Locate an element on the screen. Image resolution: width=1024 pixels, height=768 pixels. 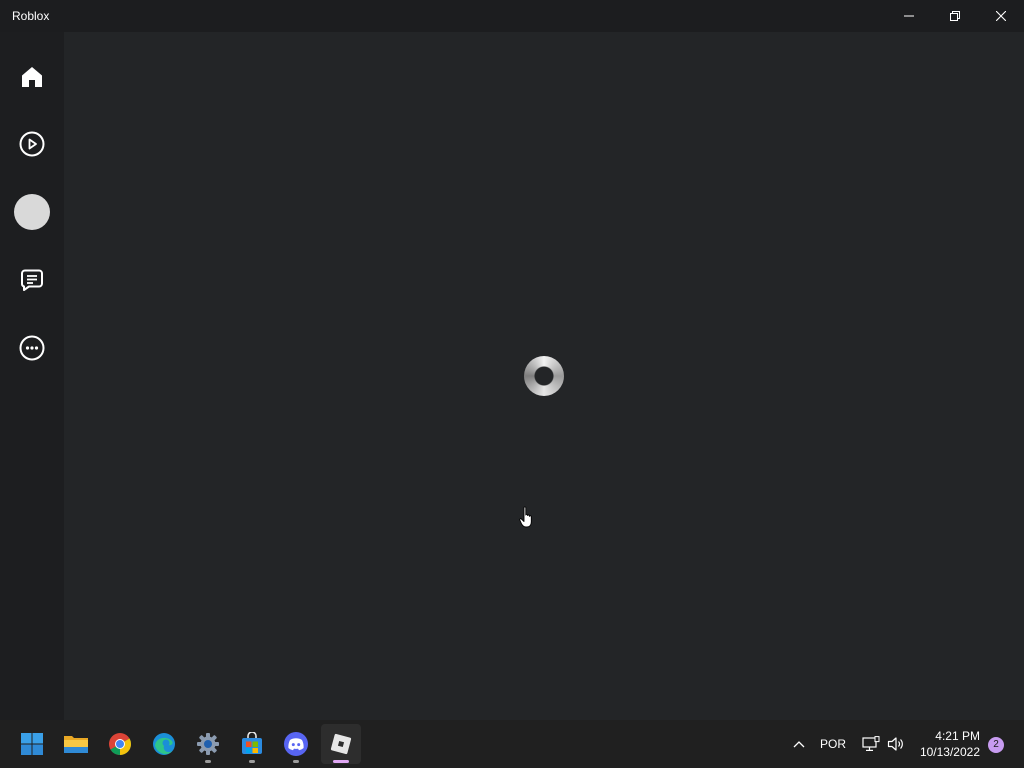
taskbar-discord is located at coordinates (296, 744).